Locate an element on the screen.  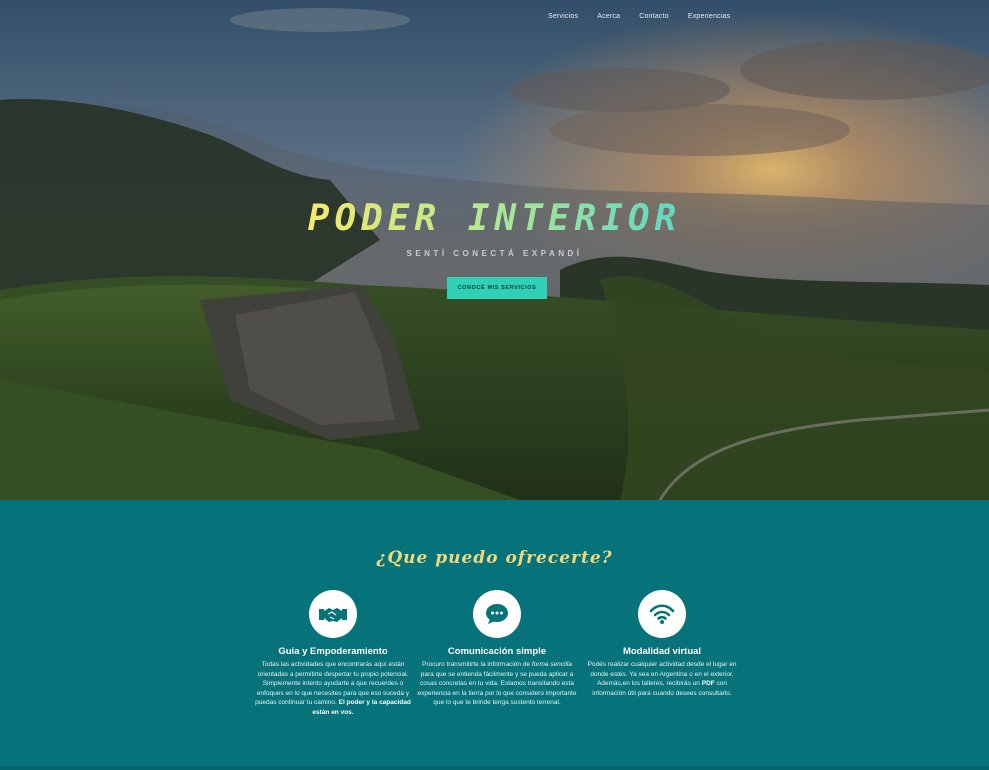
chat-bubble-icon is located at coordinates (497, 614).